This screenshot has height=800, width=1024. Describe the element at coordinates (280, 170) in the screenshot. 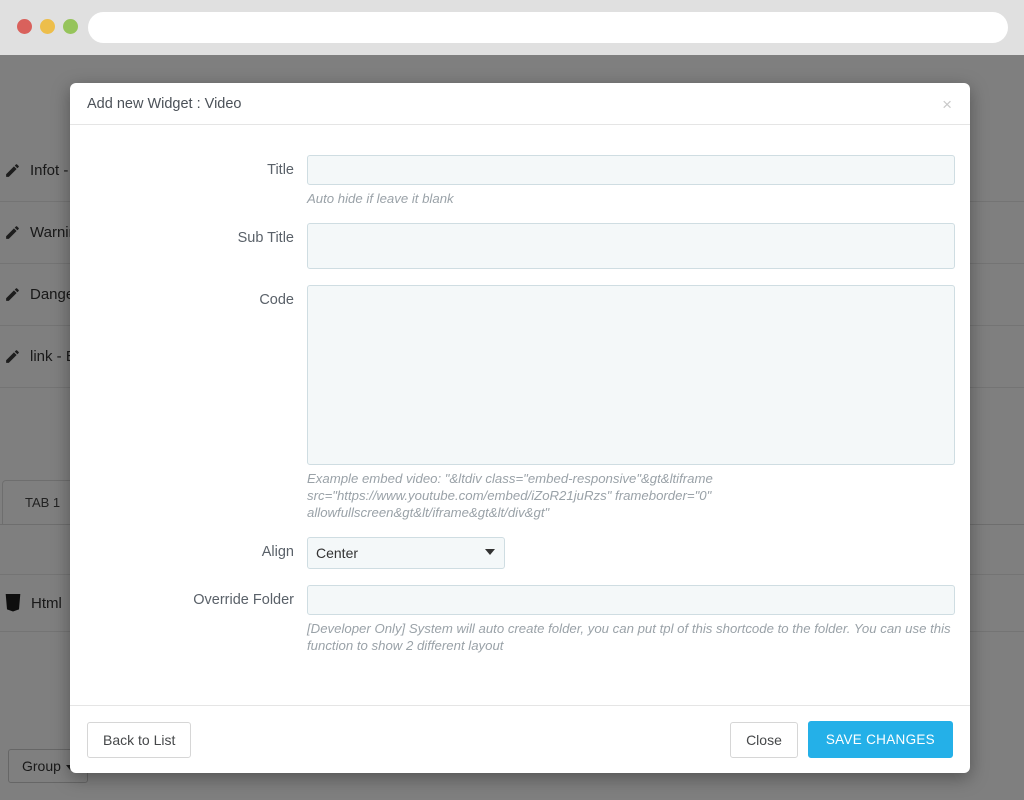

I see `title-label: Title` at that location.